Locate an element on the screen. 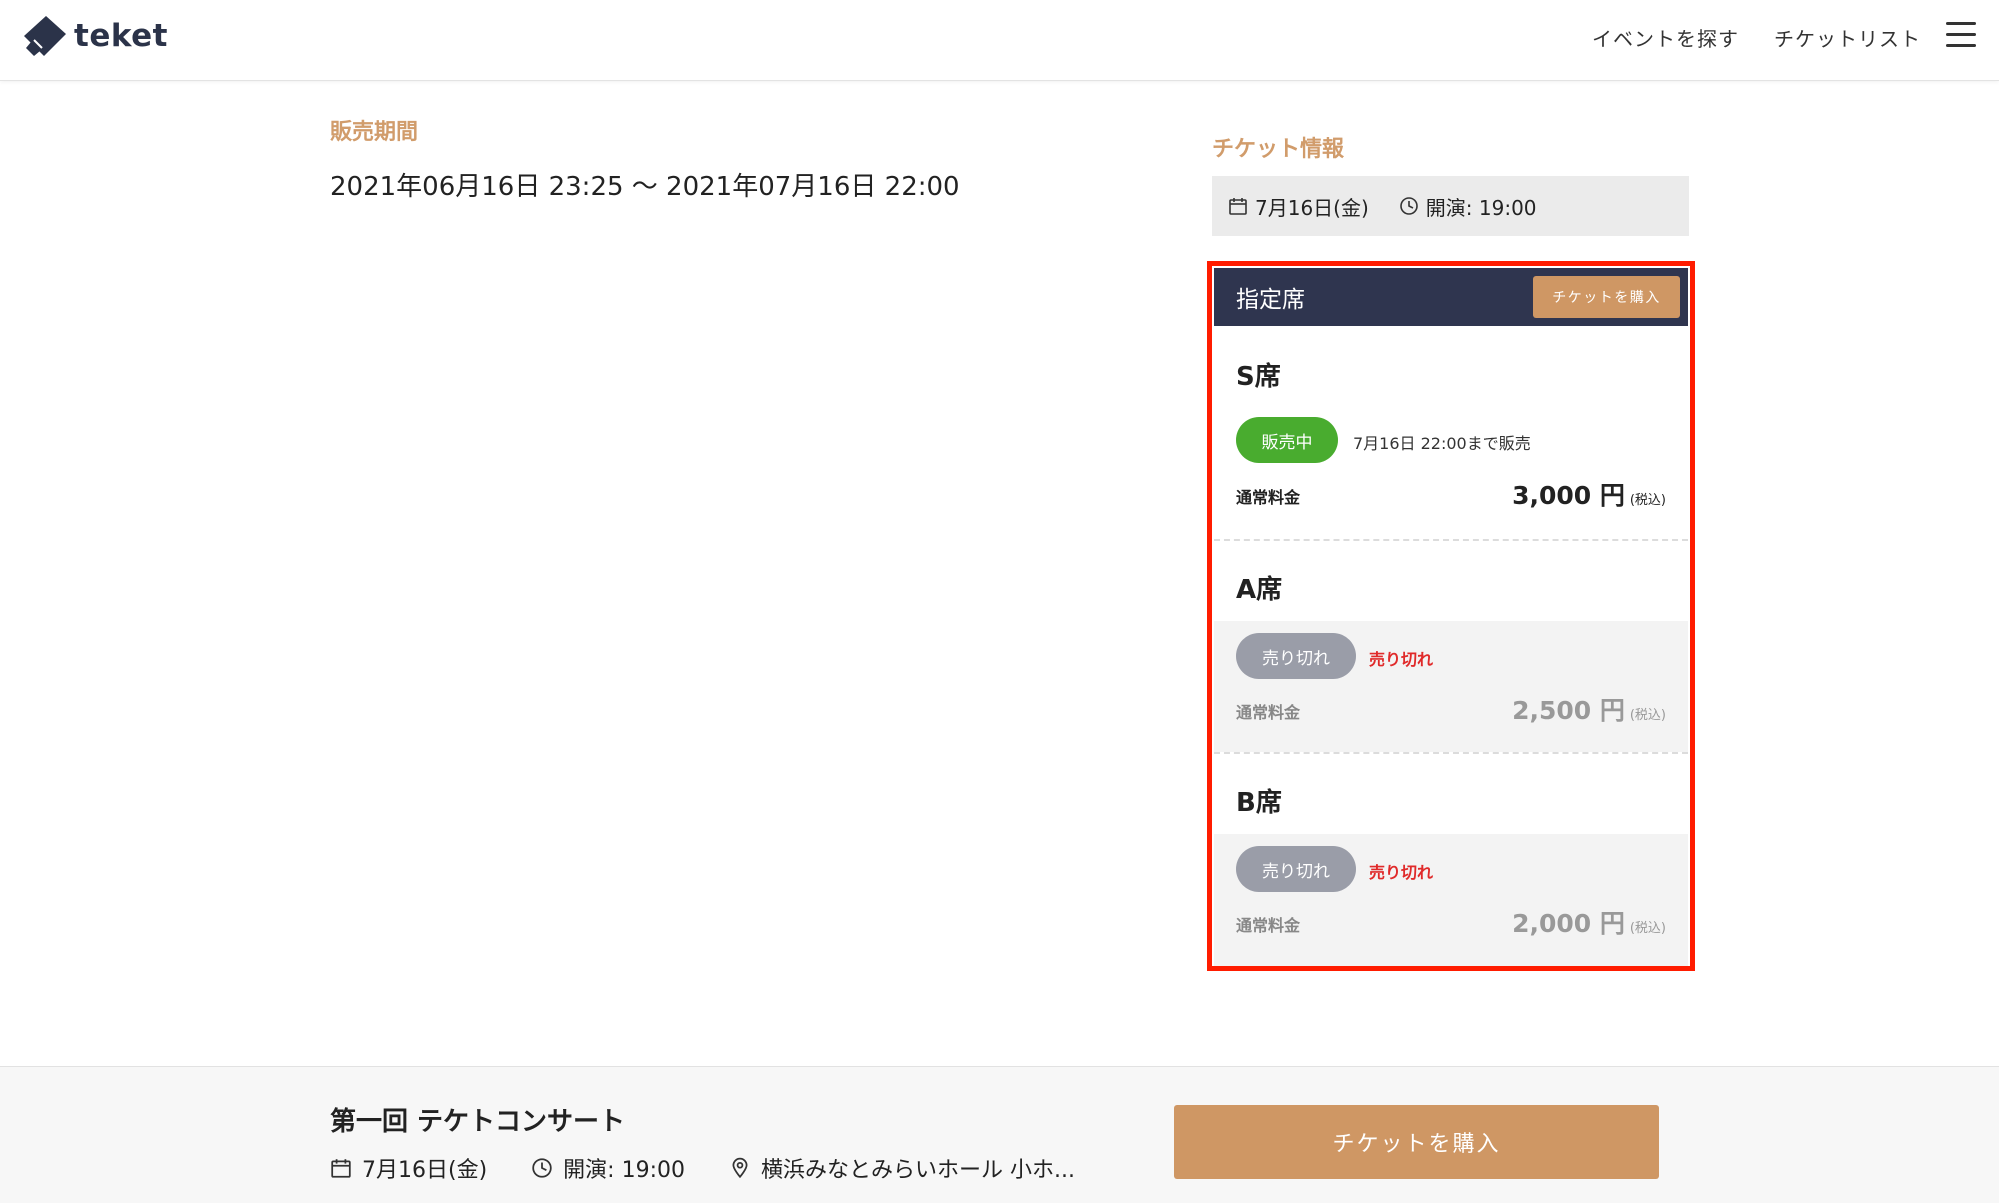 The height and width of the screenshot is (1203, 1999). nav-find-events: イベントを探す is located at coordinates (1665, 37).